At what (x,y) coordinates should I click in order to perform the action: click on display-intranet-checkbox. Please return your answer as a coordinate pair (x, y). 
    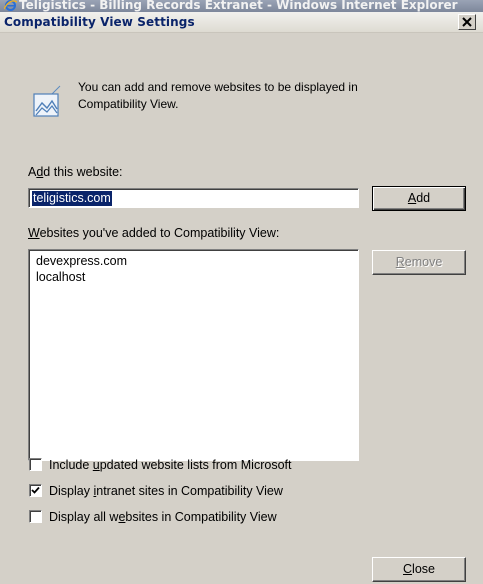
    Looking at the image, I should click on (35, 490).